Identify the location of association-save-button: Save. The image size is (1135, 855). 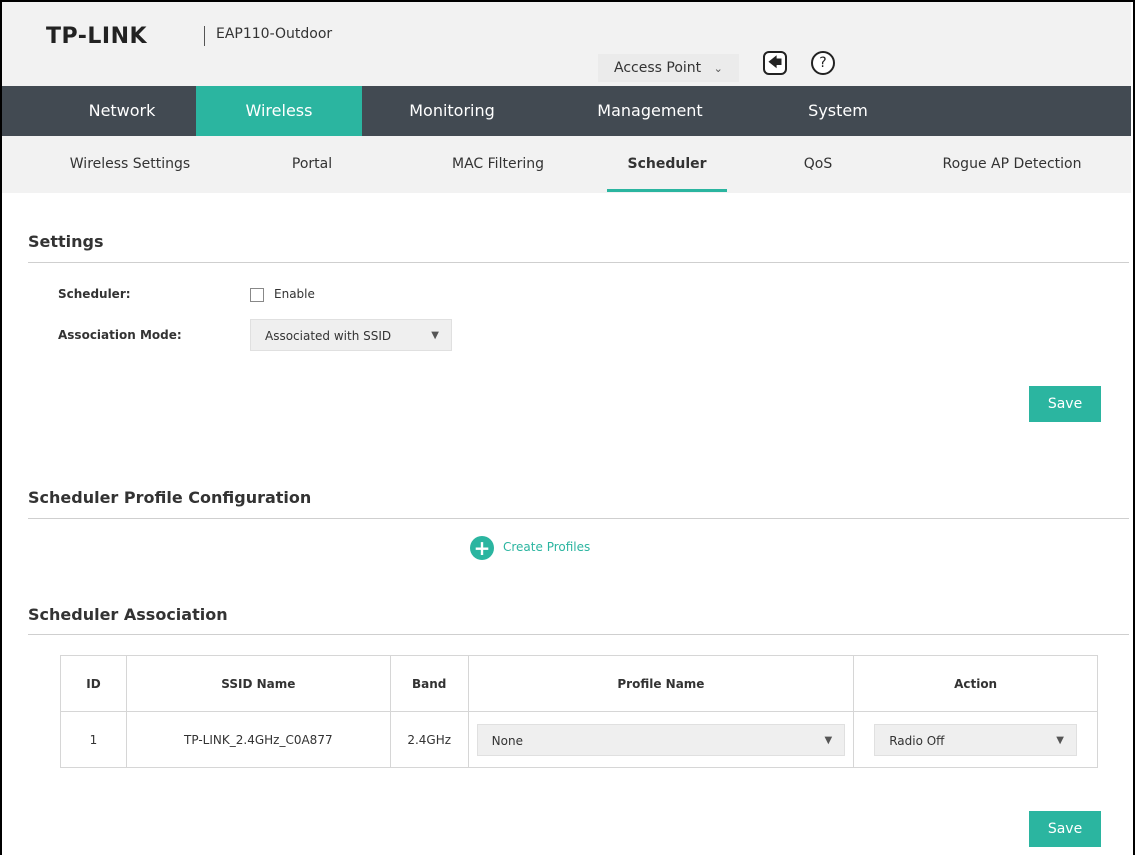
(1065, 829).